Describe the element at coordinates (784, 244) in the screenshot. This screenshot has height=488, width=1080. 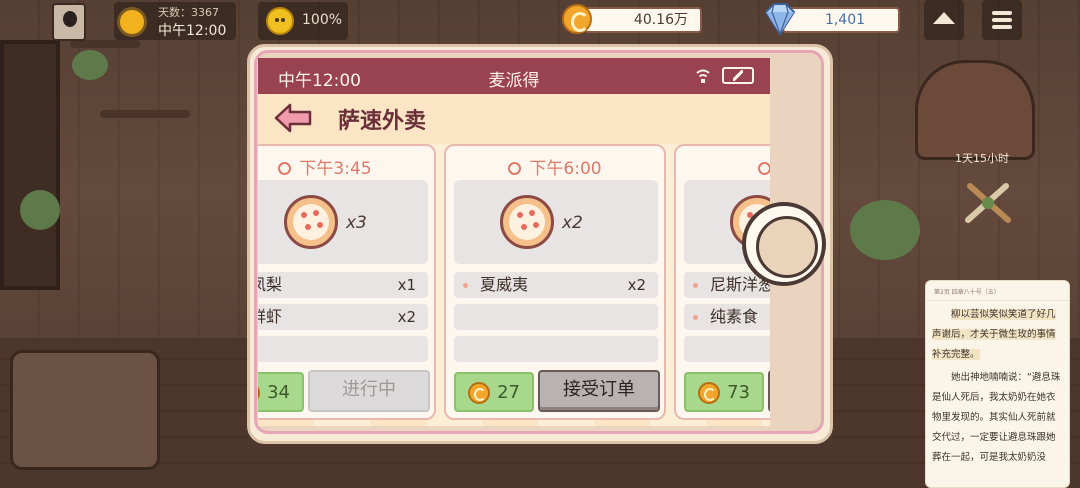
I see `phone-home-button` at that location.